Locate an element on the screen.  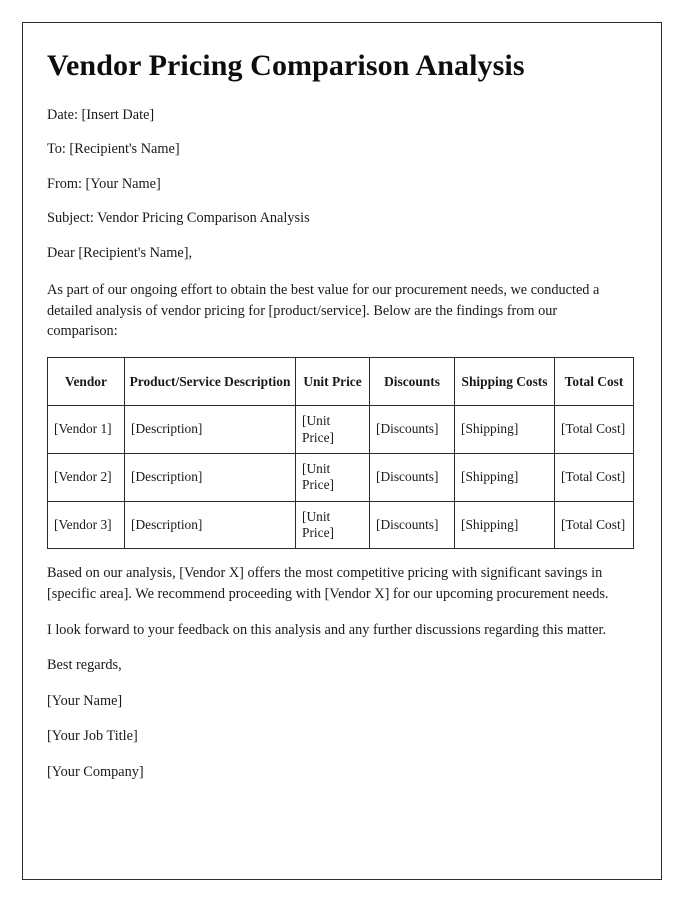
cell-vendor: [Vendor 3] is located at coordinates (86, 525).